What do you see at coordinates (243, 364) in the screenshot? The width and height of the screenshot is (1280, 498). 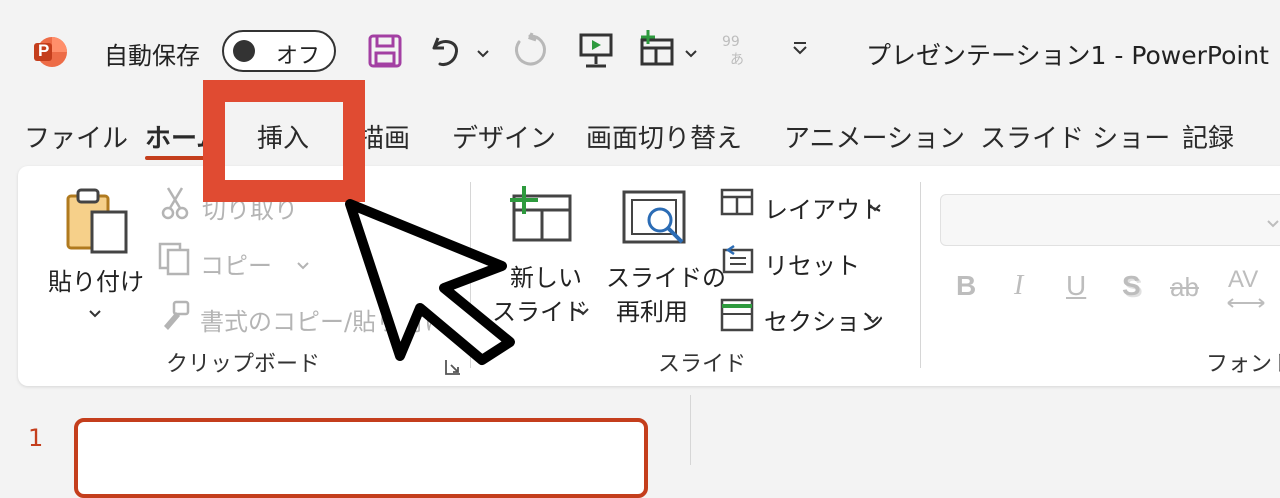 I see `clipboard-group-label: クリップボード` at bounding box center [243, 364].